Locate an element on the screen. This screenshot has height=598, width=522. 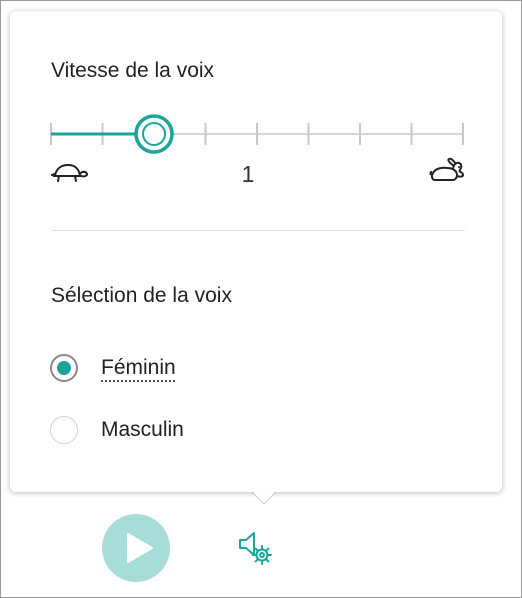
feminine-label: Féminin is located at coordinates (138, 367).